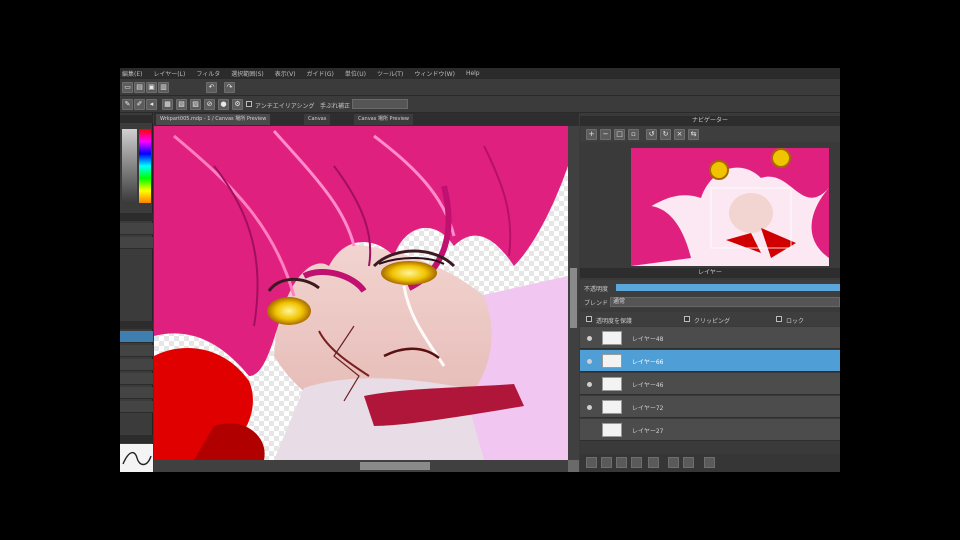 This screenshot has height=540, width=960. Describe the element at coordinates (145, 166) in the screenshot. I see `hue-spectrum` at that location.